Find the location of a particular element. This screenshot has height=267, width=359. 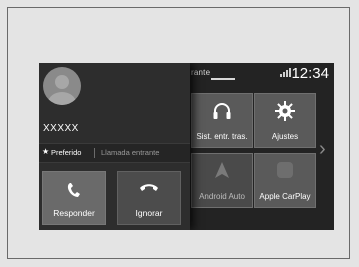

tile-settings: Ajustes is located at coordinates (285, 120).